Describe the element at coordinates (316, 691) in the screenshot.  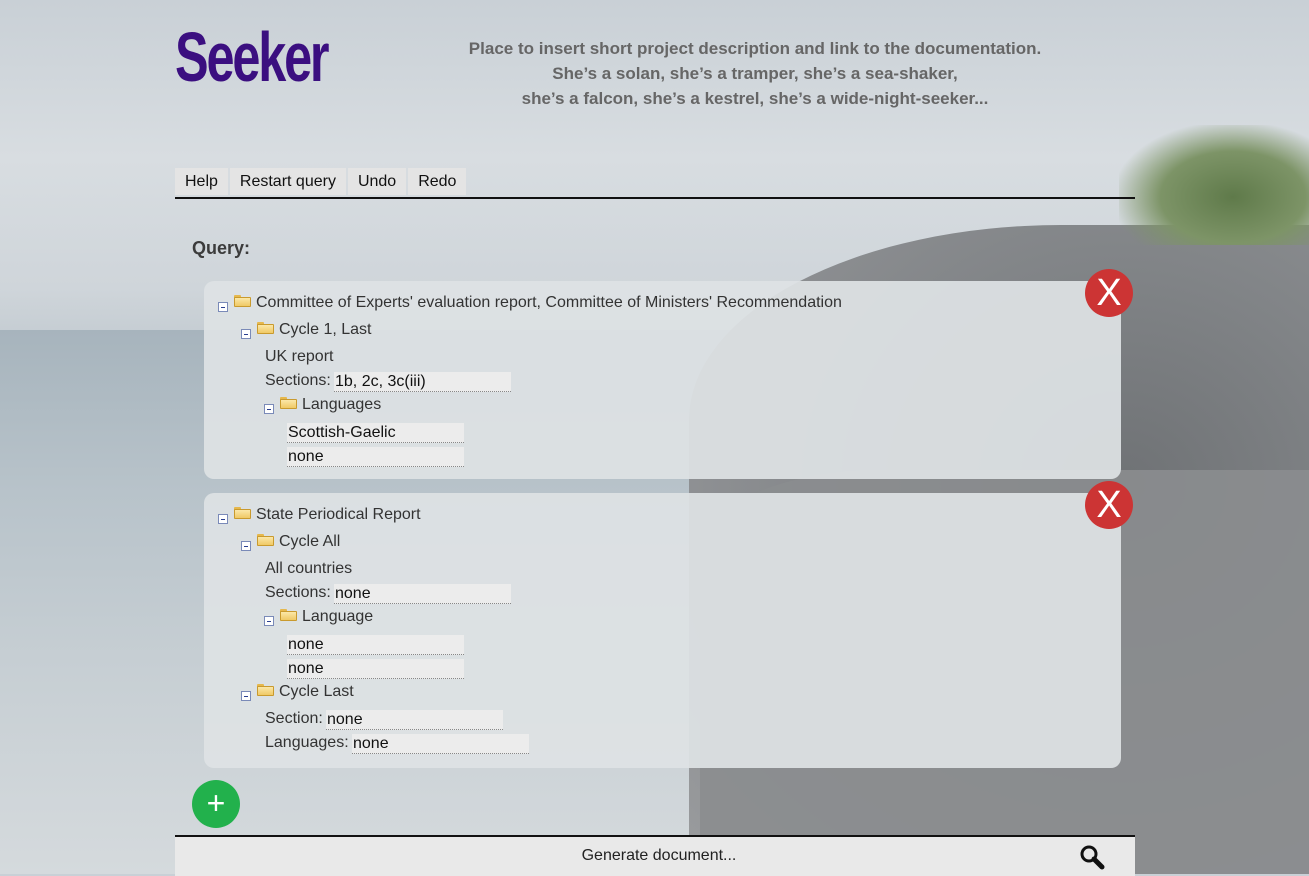
I see `card-2-cycle-2: Cycle Last` at that location.